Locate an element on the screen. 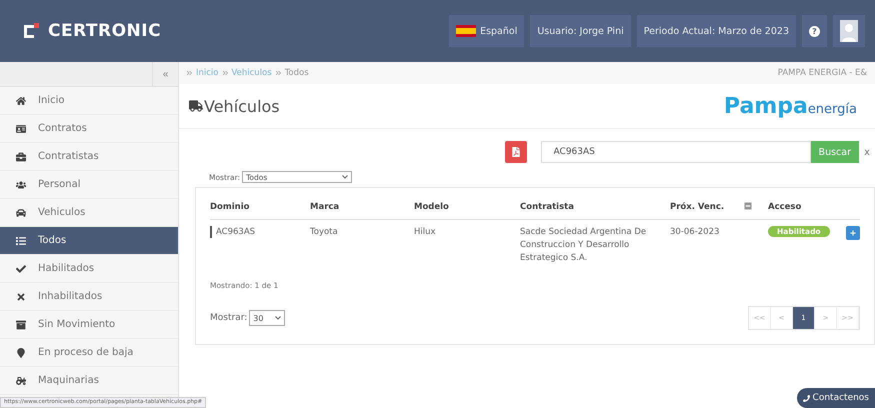 This screenshot has width=875, height=408. table-cell: AC963AS is located at coordinates (260, 232).